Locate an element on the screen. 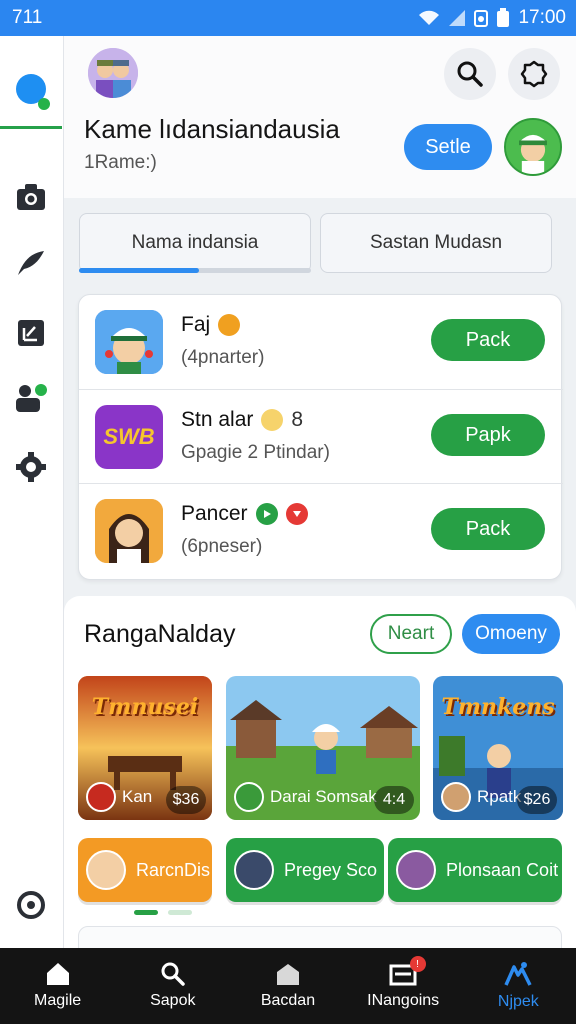 The width and height of the screenshot is (576, 1024). chip-pregey-sco: Pregey Sco is located at coordinates (305, 870).